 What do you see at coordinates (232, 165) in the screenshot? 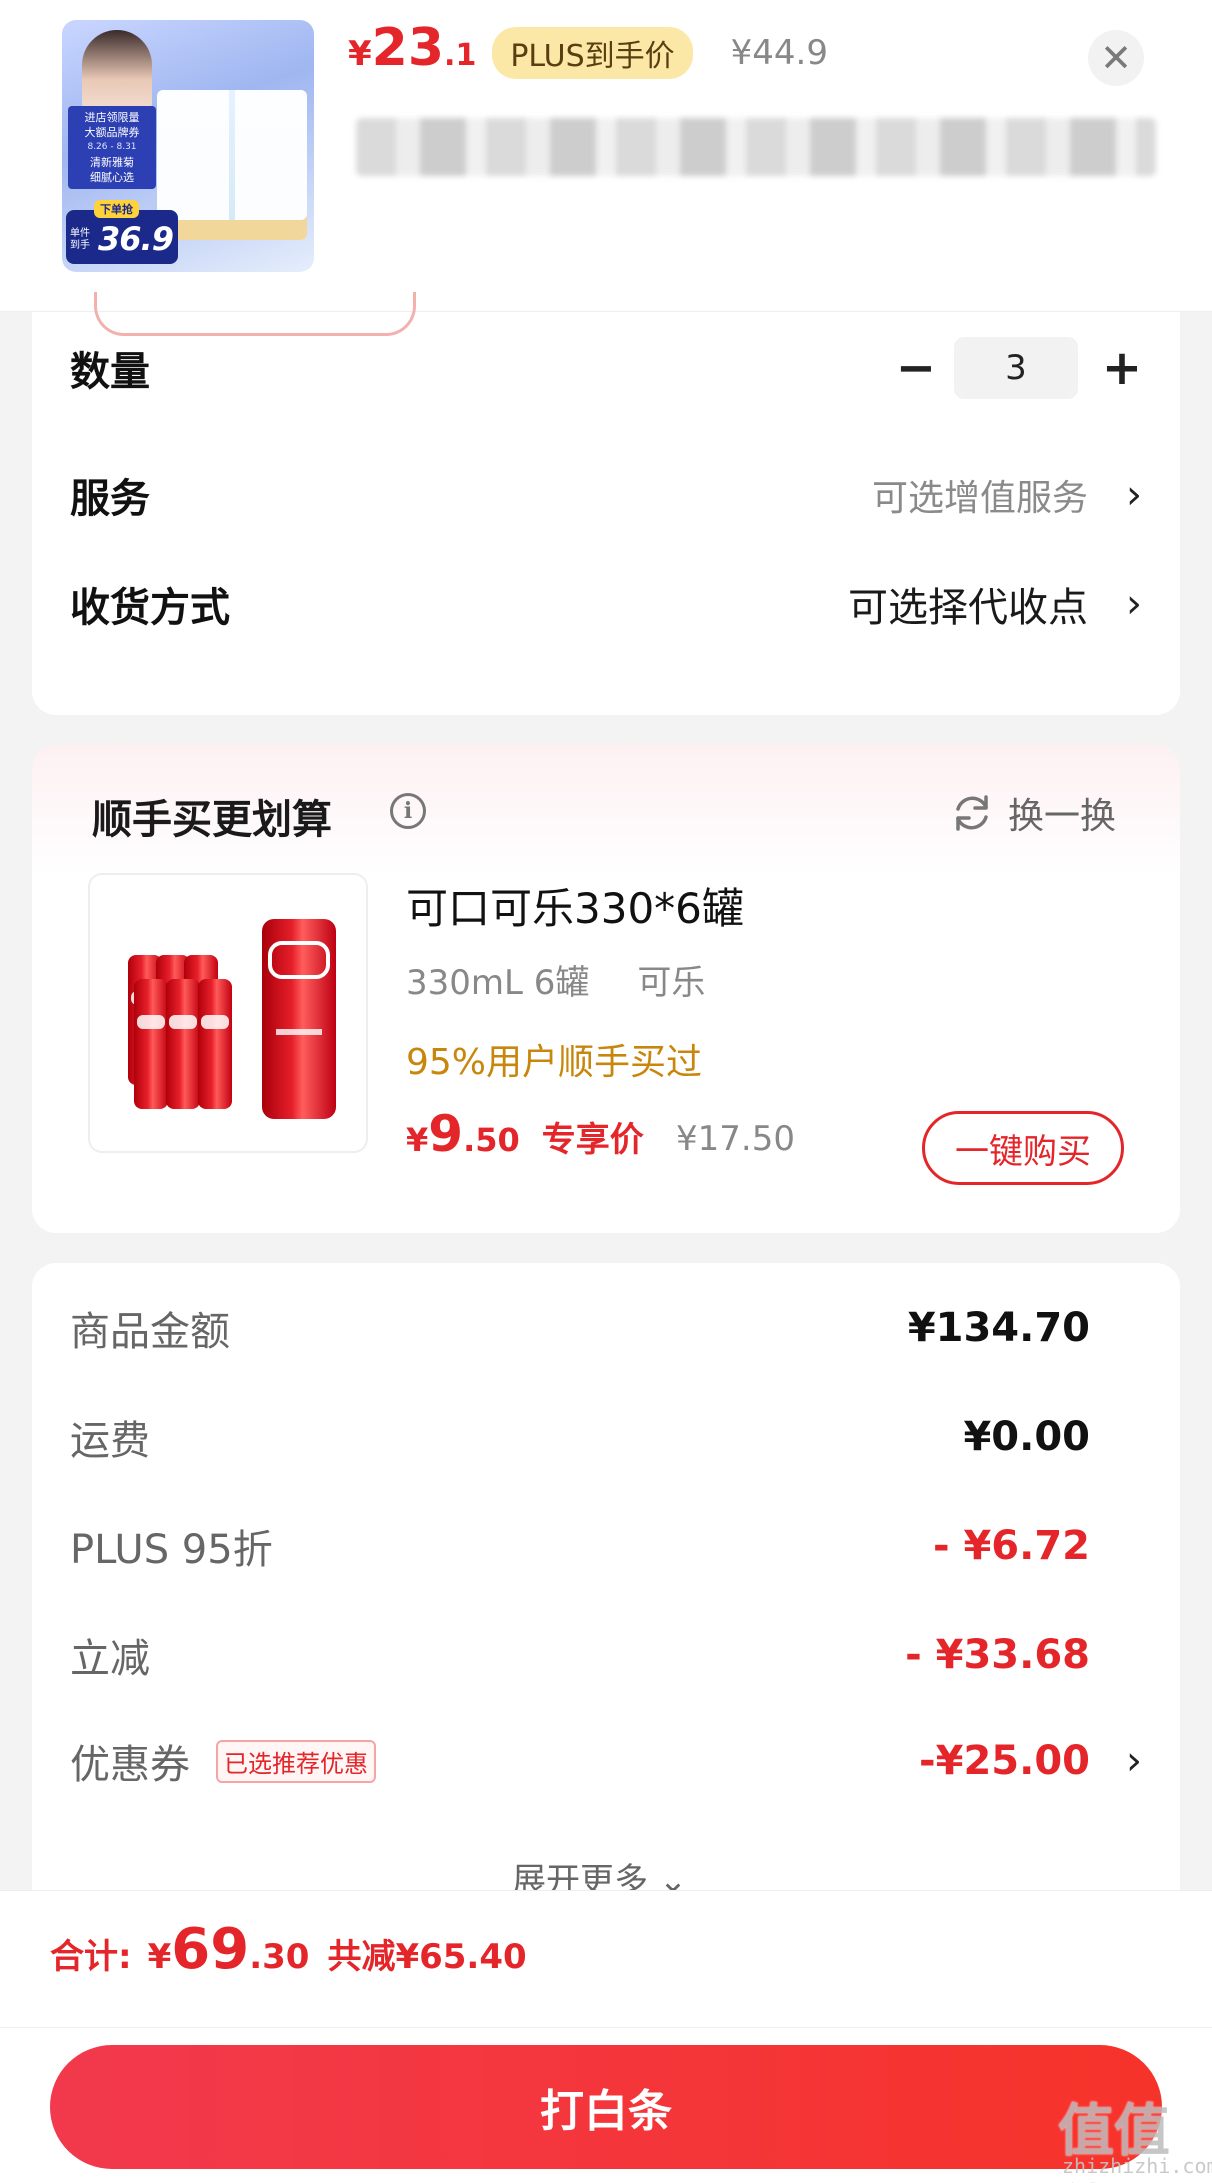
I see `tissue-boxes-image` at bounding box center [232, 165].